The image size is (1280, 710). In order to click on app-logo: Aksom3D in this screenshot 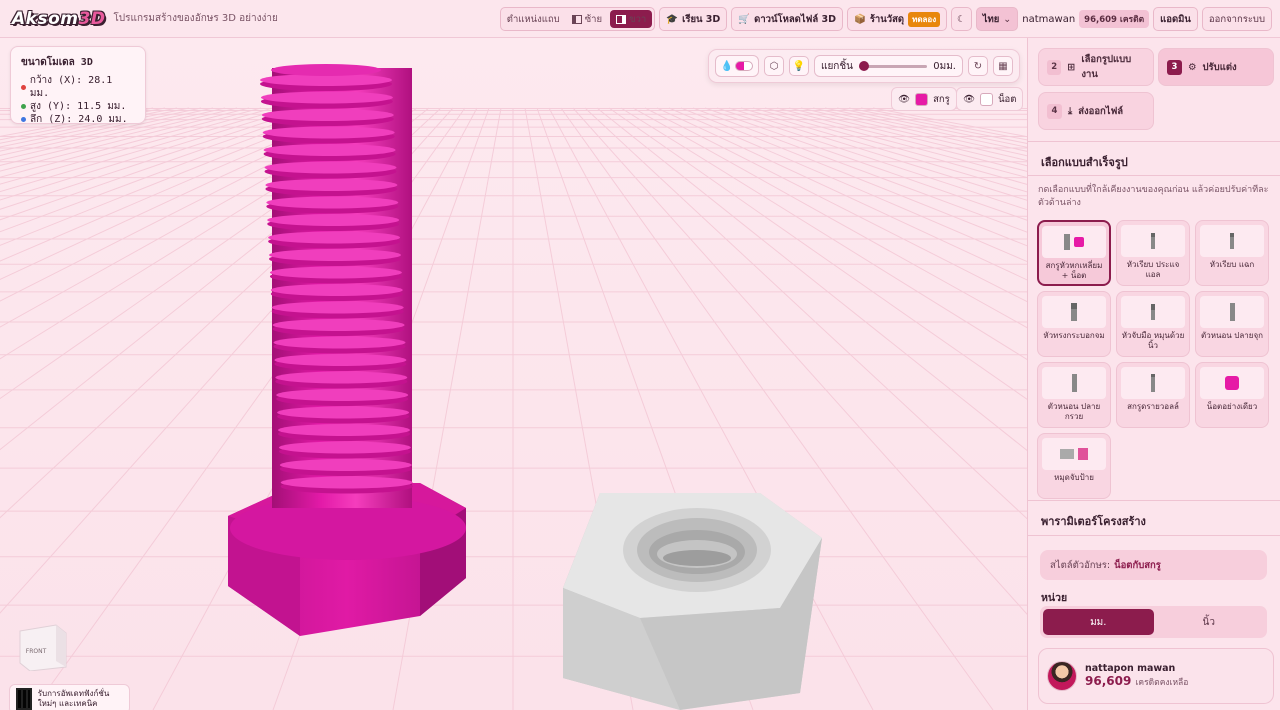, I will do `click(58, 19)`.